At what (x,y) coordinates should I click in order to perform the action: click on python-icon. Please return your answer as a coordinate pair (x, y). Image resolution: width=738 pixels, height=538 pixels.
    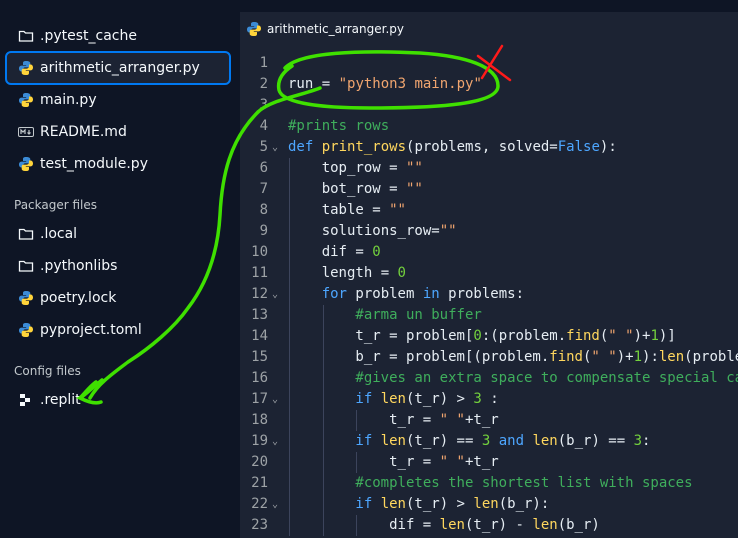
    Looking at the image, I should click on (26, 298).